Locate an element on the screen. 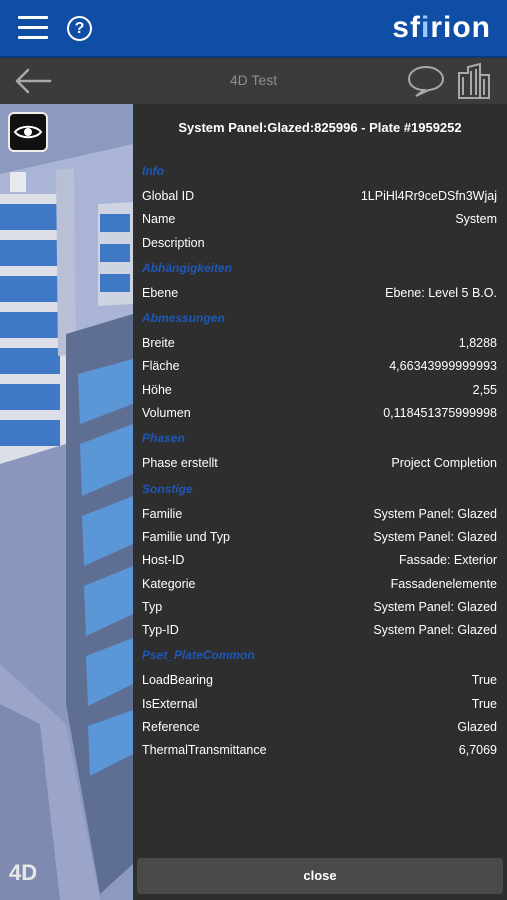 The width and height of the screenshot is (507, 900). property-value: System is located at coordinates (476, 219).